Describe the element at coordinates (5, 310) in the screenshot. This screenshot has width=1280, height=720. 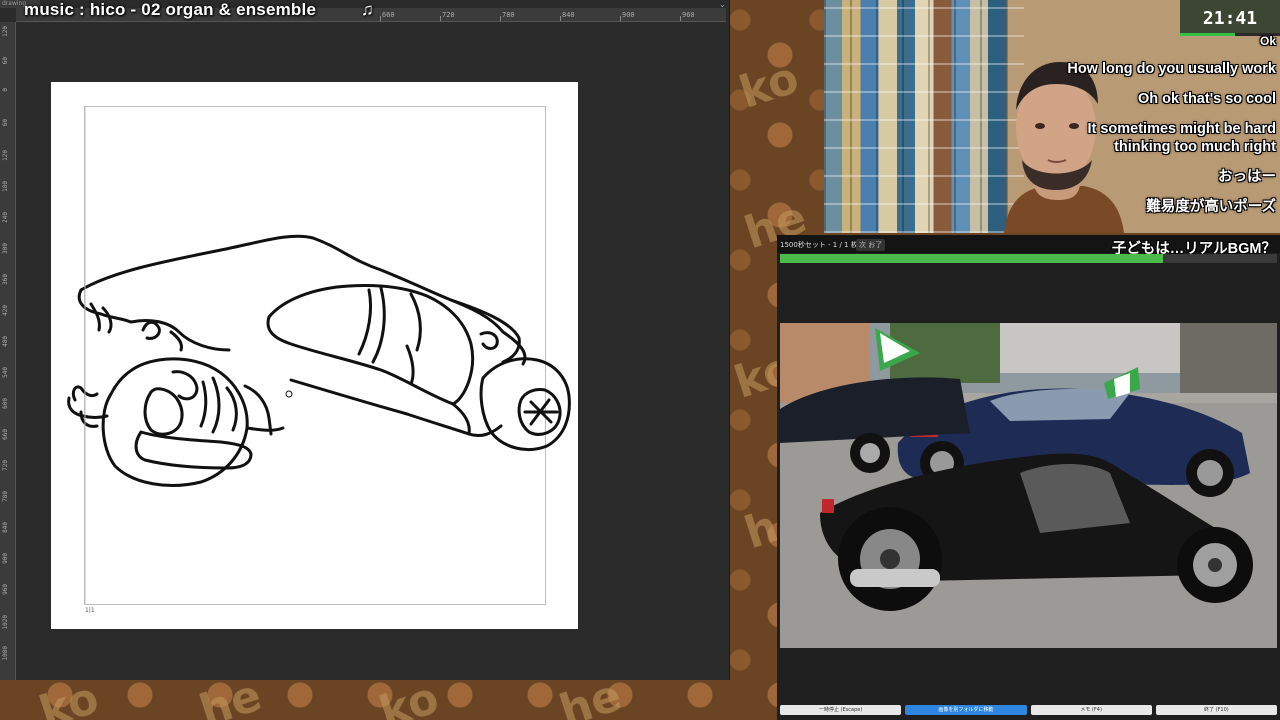
I see `ruler-tick-label: 420` at that location.